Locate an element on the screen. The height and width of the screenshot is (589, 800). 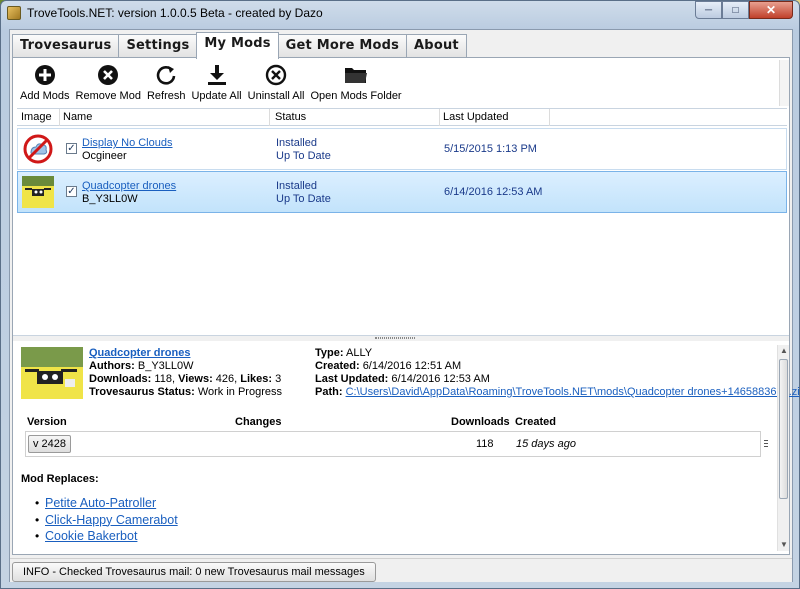
column-last-updated: Last Updated is located at coordinates (475, 117).